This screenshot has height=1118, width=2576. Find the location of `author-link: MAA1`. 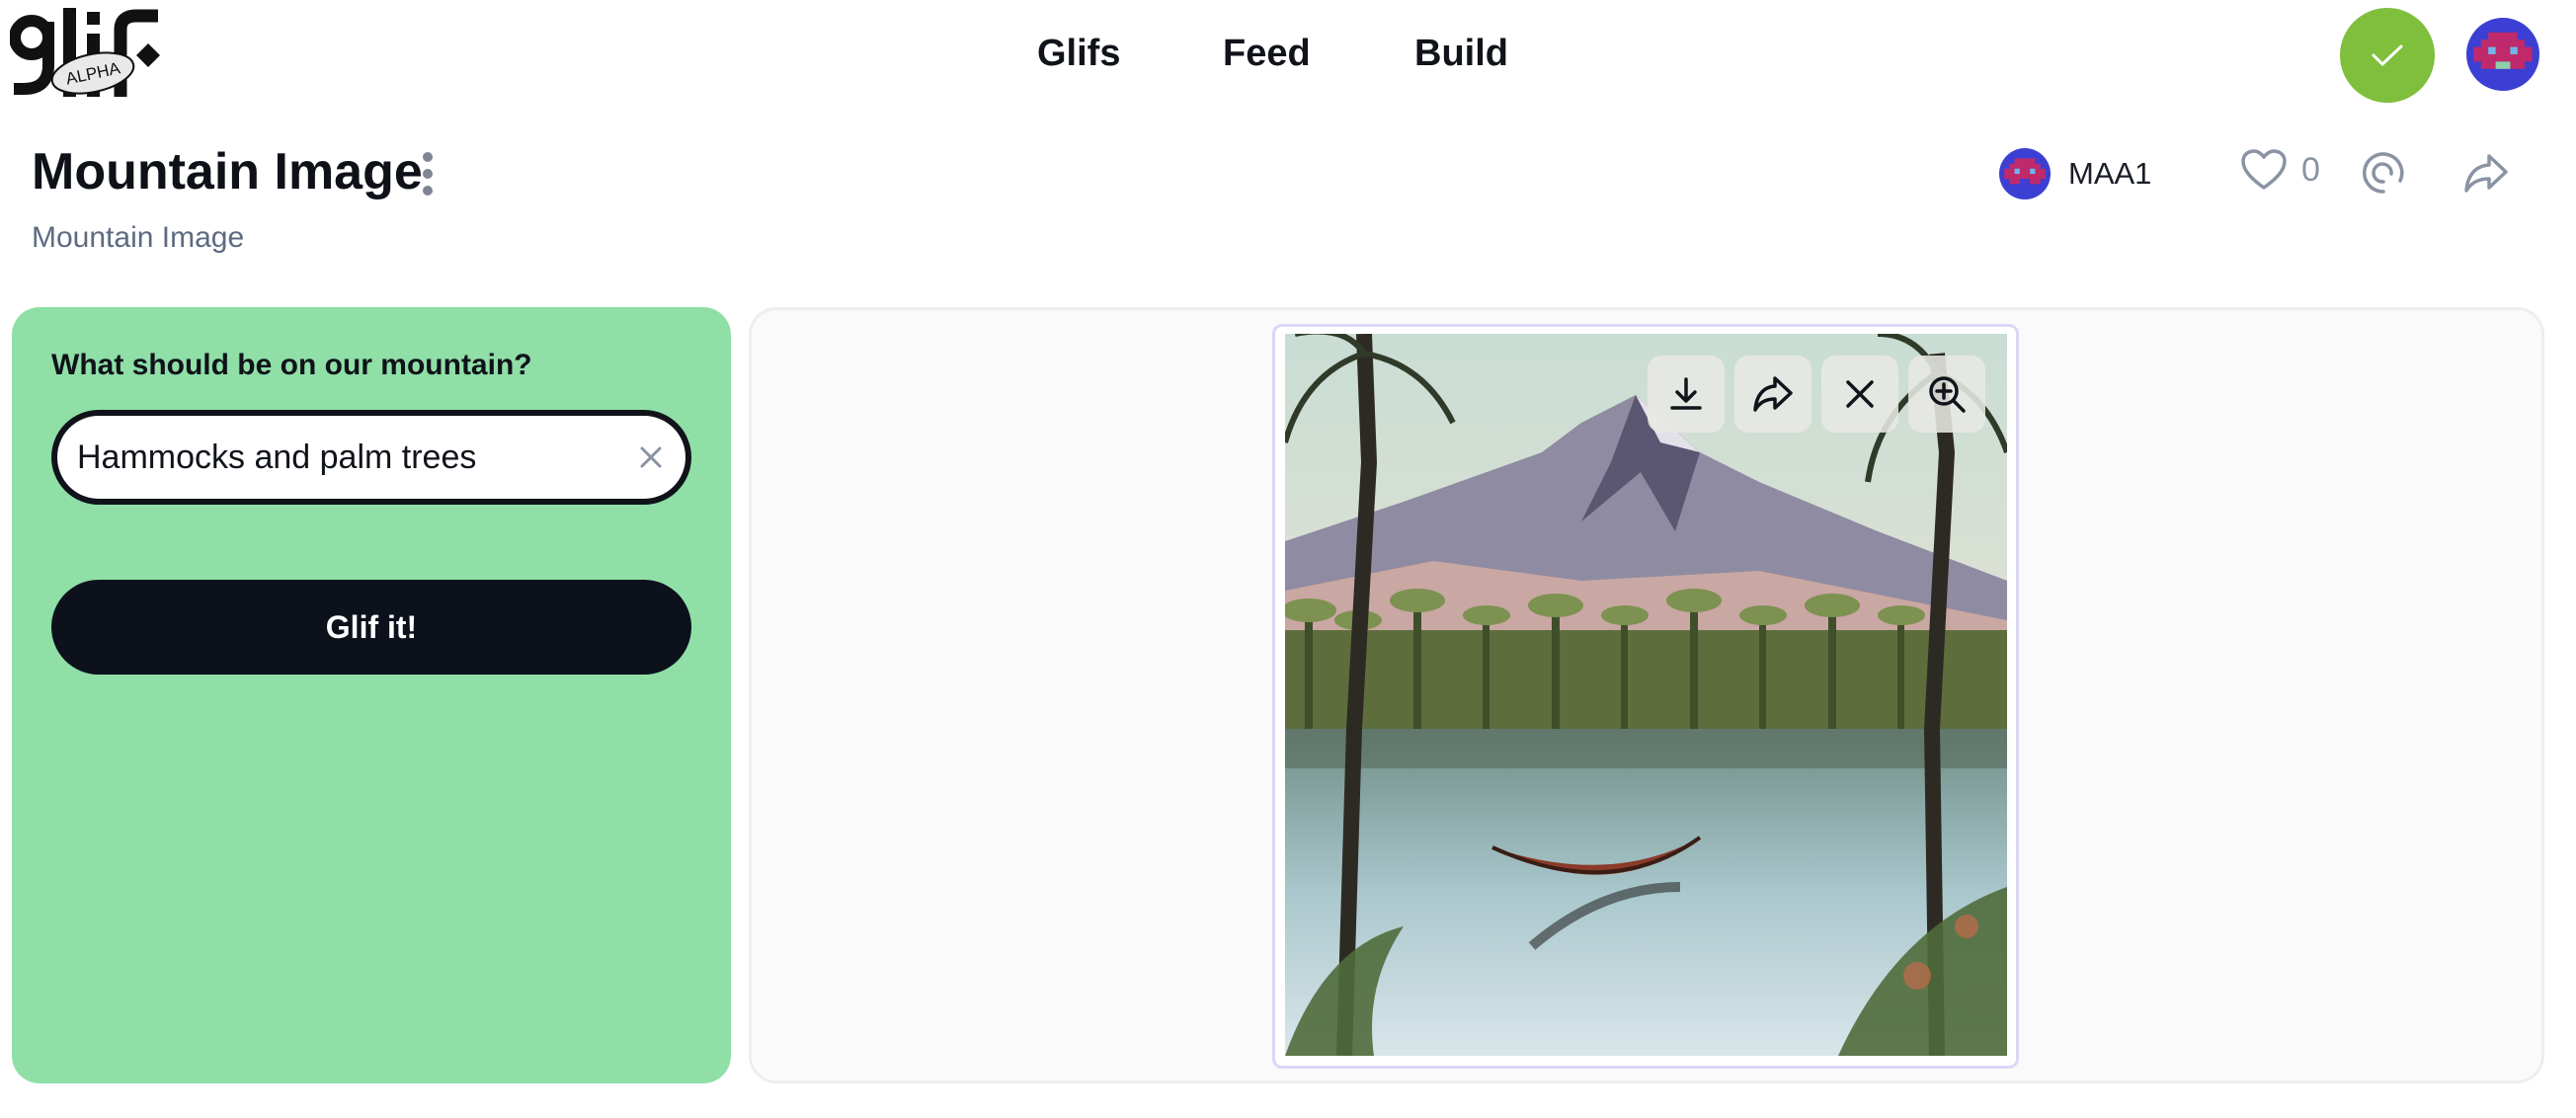

author-link: MAA1 is located at coordinates (2075, 173).